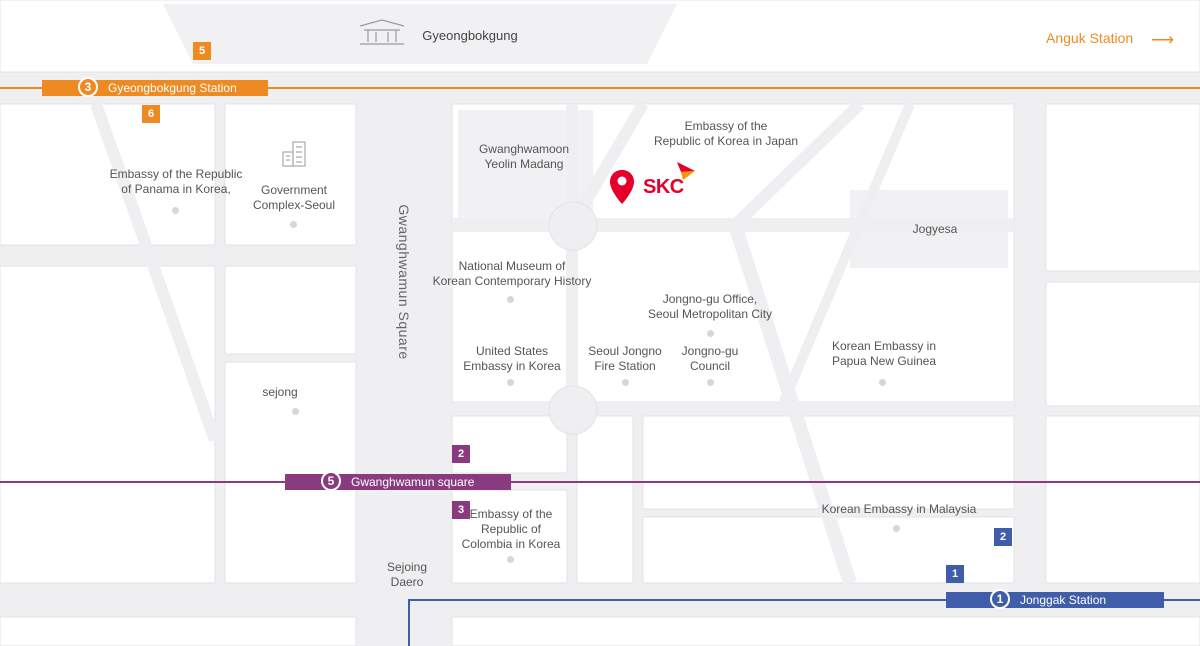  I want to click on arrow-right-icon: ⟶, so click(1162, 40).